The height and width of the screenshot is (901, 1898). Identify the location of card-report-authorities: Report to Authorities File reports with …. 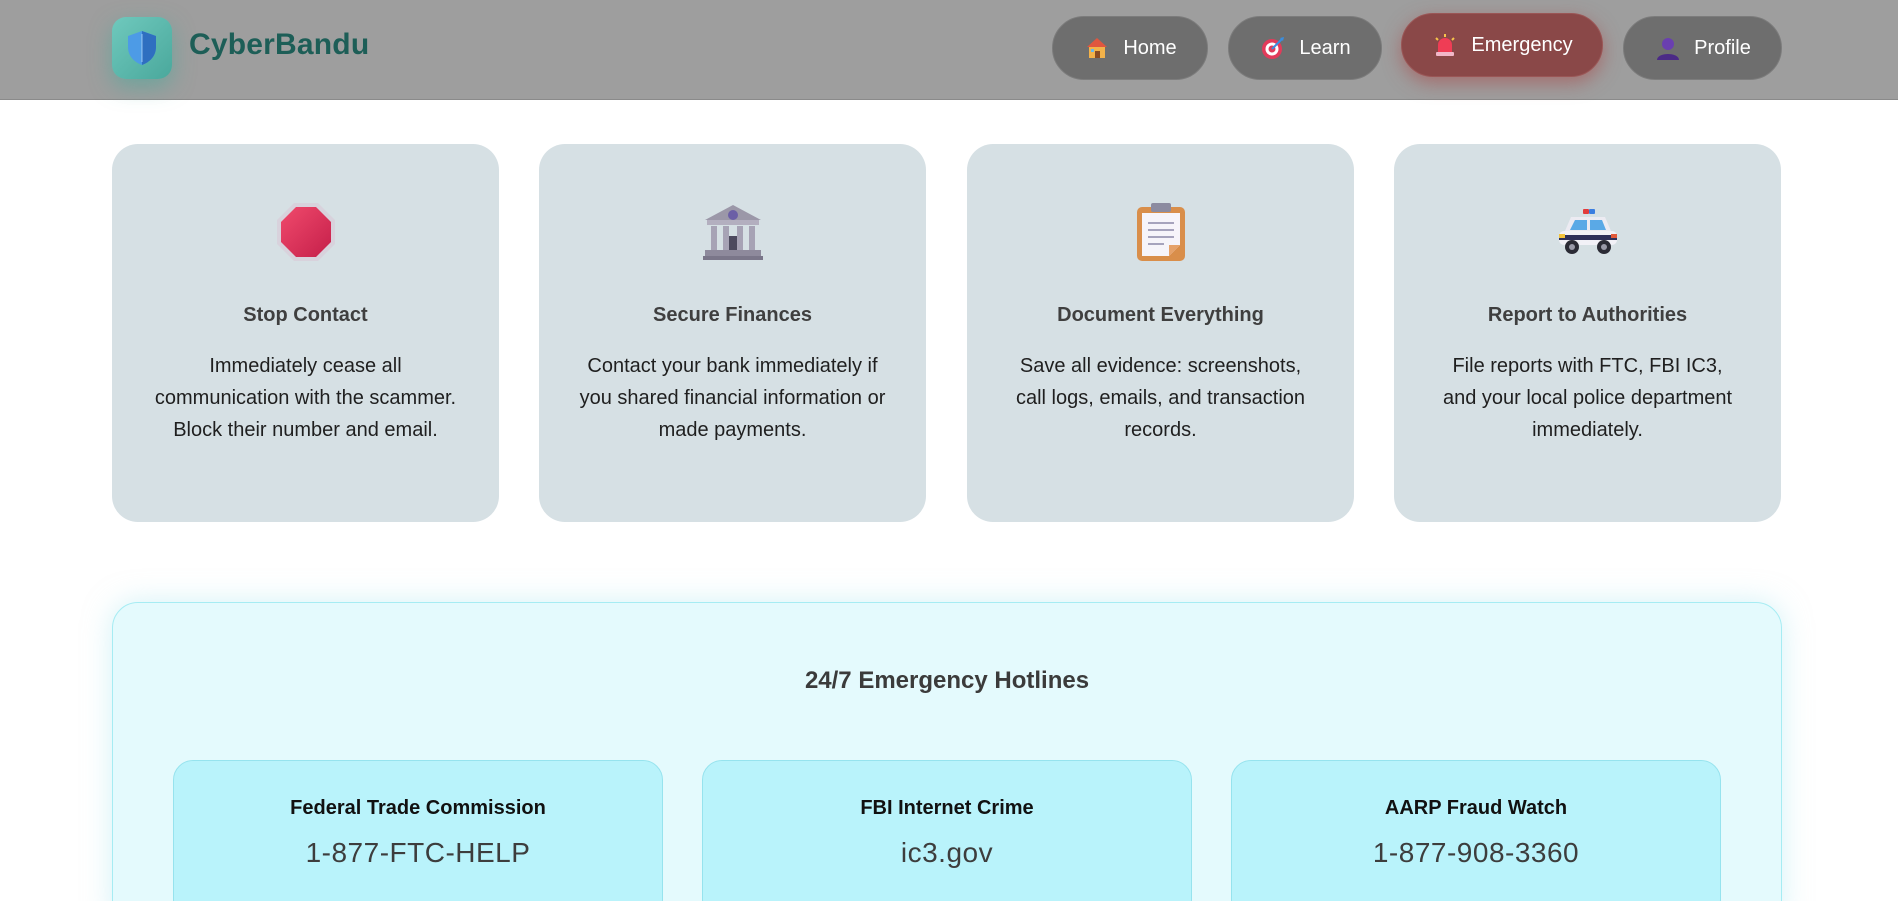
(1587, 333).